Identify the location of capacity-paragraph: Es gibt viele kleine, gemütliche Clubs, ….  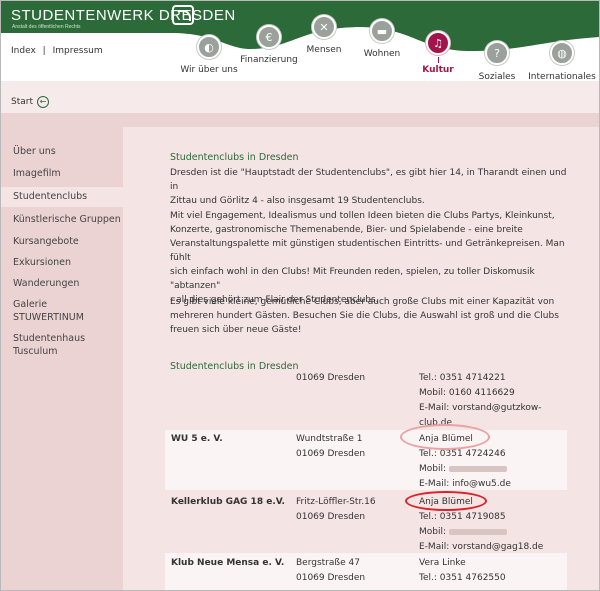
(370, 316).